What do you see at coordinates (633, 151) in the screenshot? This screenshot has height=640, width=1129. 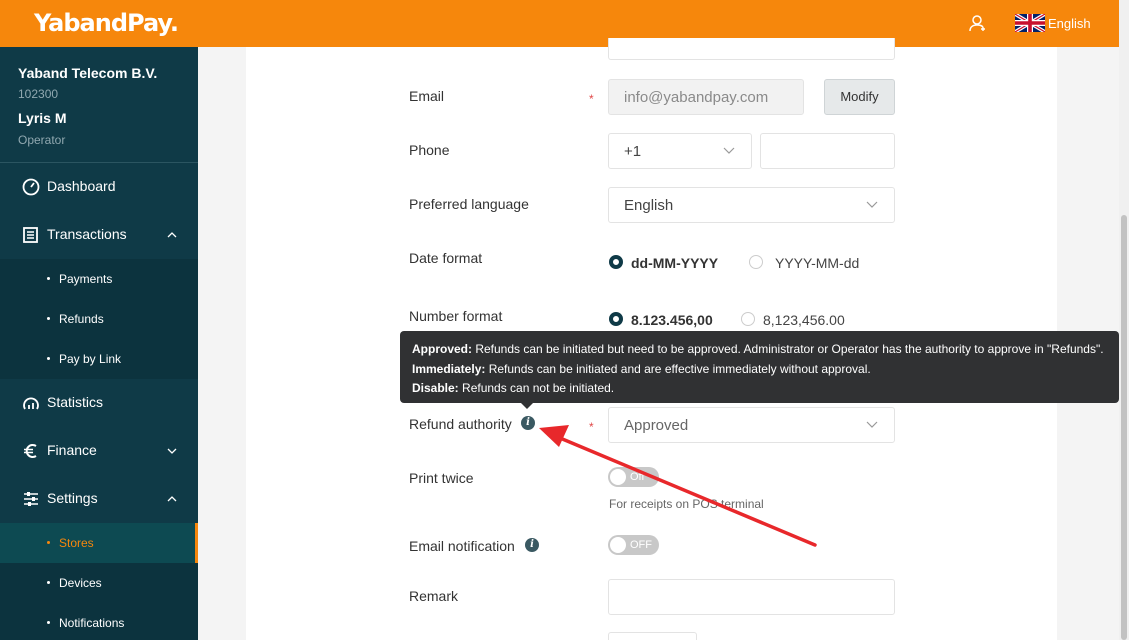 I see `phone-code-value: +1` at bounding box center [633, 151].